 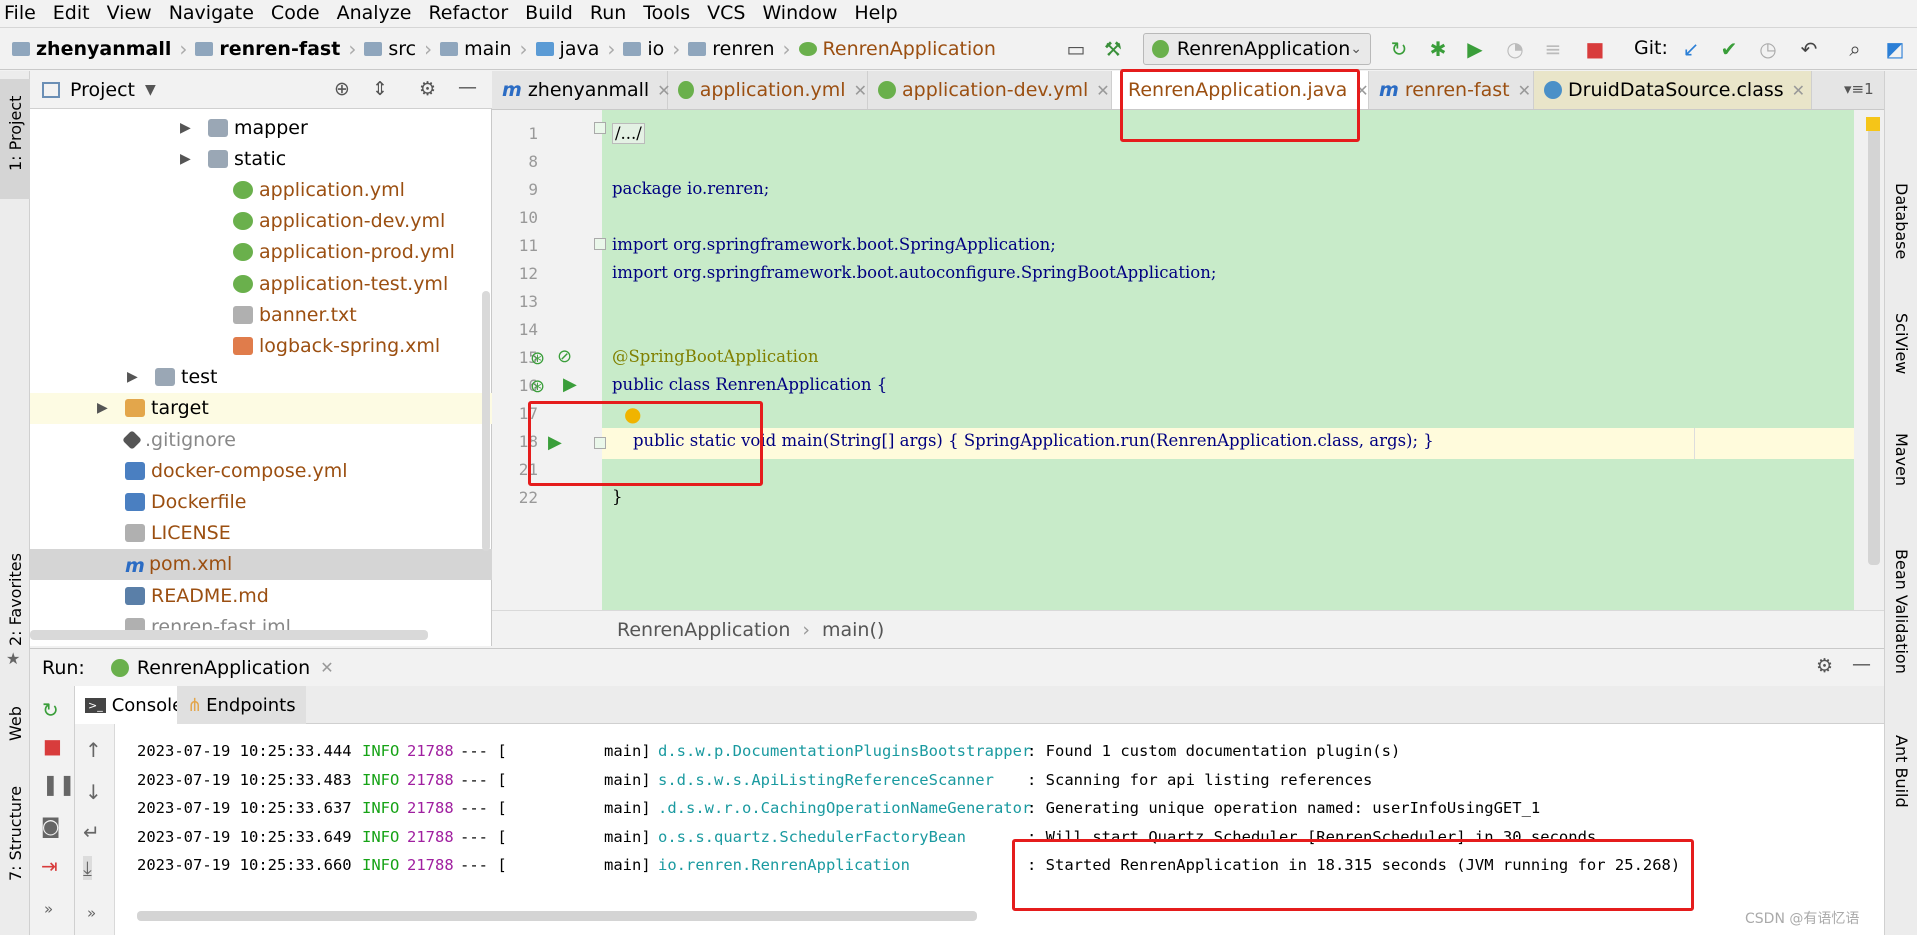 What do you see at coordinates (990, 90) in the screenshot?
I see `tab-application-dev-yml: application-dev.yml ✕` at bounding box center [990, 90].